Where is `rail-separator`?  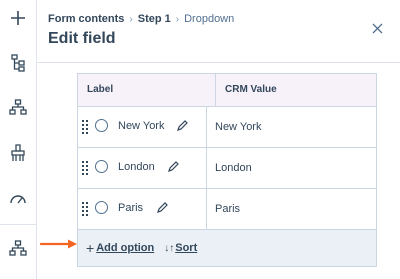 rail-separator is located at coordinates (18, 224).